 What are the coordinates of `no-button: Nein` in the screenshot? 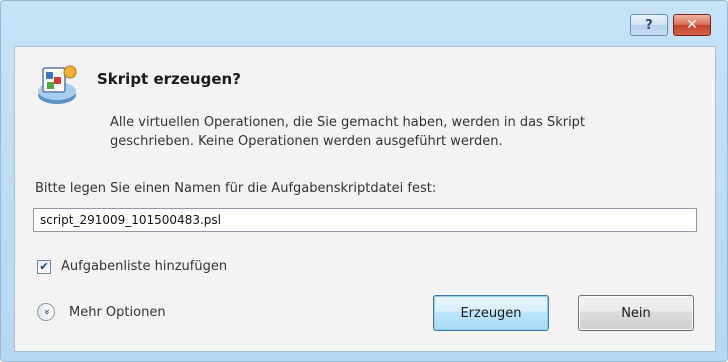 It's located at (636, 313).